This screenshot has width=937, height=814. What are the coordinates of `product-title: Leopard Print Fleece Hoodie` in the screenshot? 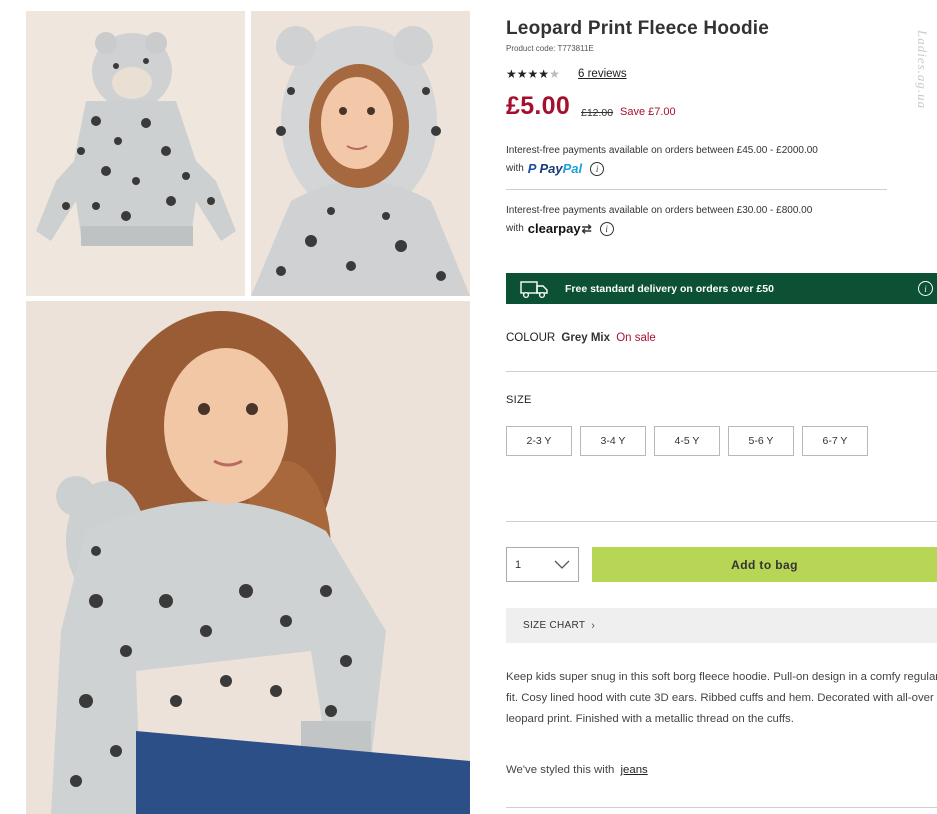 It's located at (638, 28).